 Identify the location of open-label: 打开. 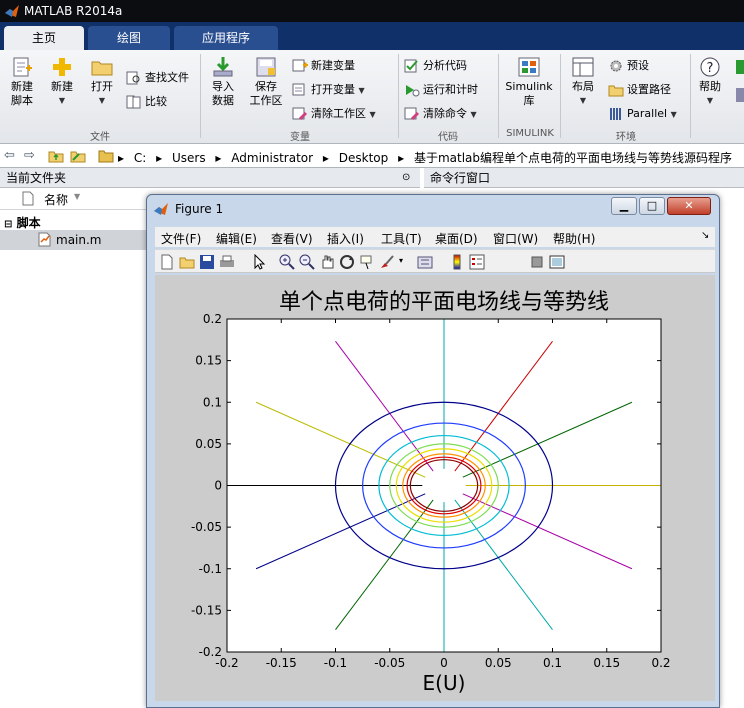
(102, 86).